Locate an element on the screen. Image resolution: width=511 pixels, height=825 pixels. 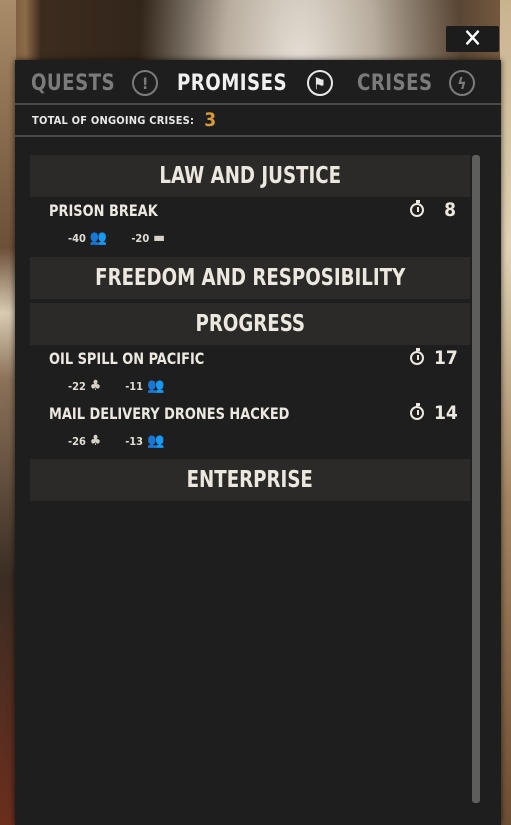
summary-count: 3 is located at coordinates (210, 120).